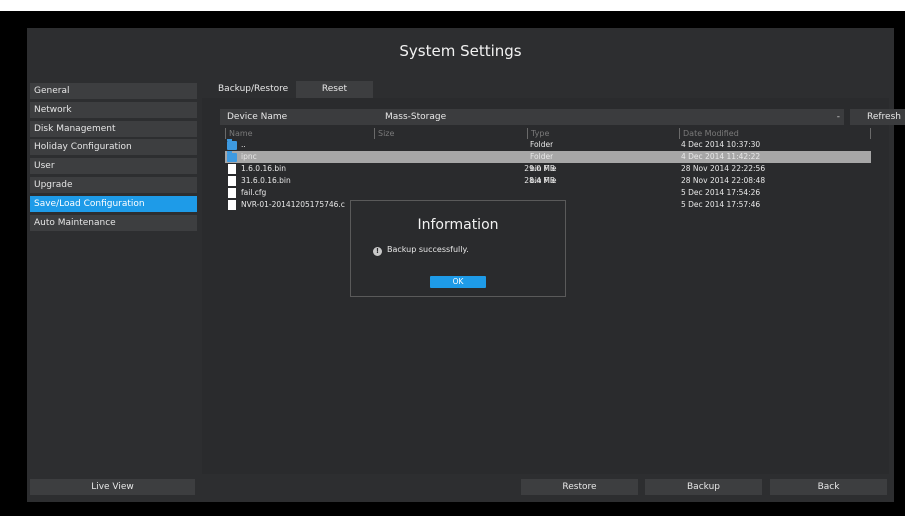 The height and width of the screenshot is (516, 905). What do you see at coordinates (548, 193) in the screenshot?
I see `table-row: fail.cfg 5 Dec 2014 17:54:26` at bounding box center [548, 193].